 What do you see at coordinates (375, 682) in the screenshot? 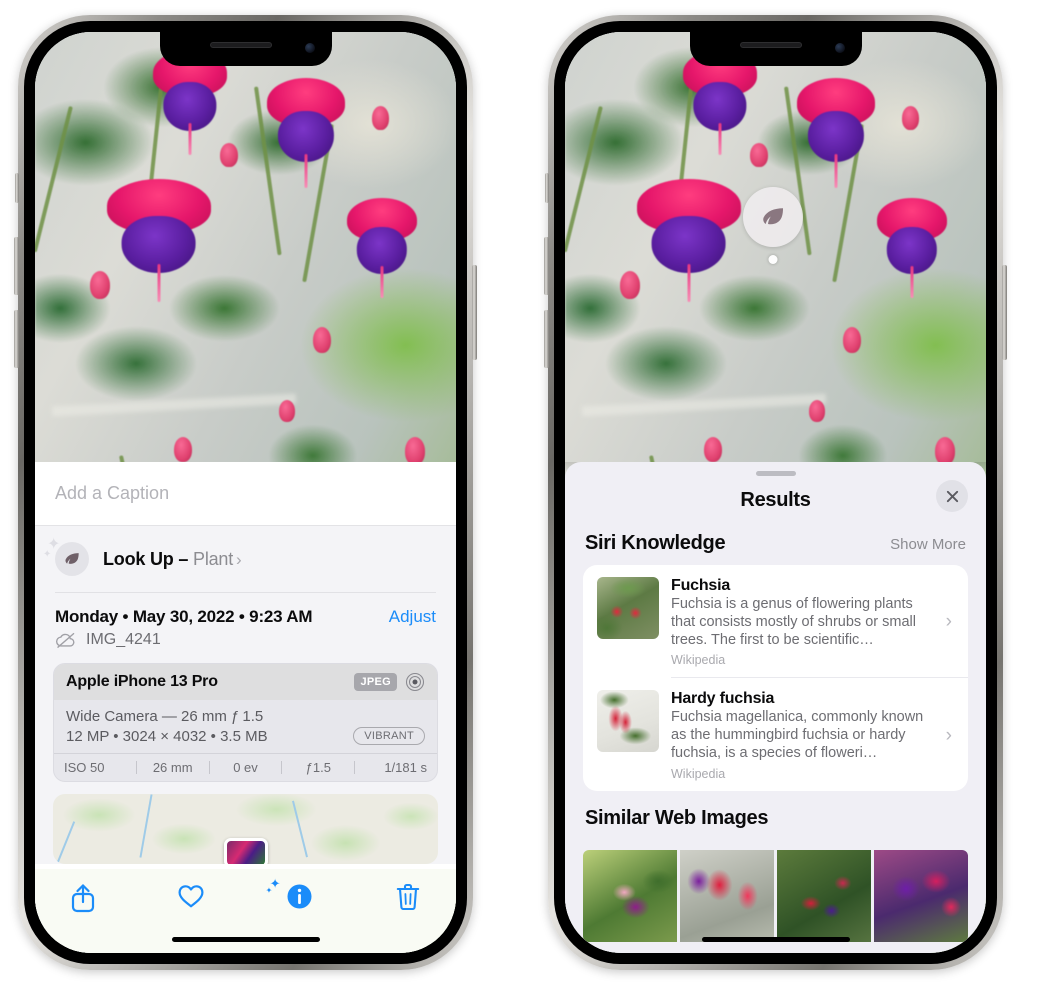
I see `file-format-badge: JPEG` at bounding box center [375, 682].